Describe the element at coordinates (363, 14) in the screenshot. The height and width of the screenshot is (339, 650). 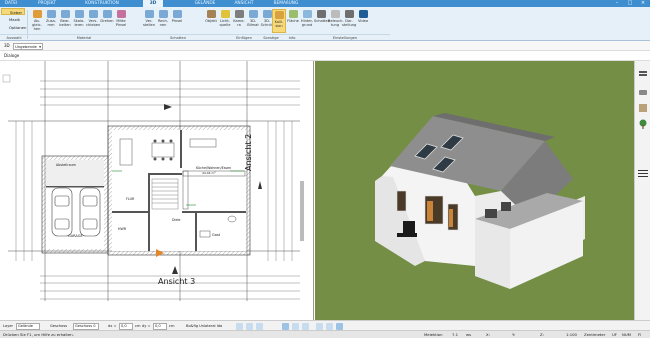
I see `video-icon` at that location.